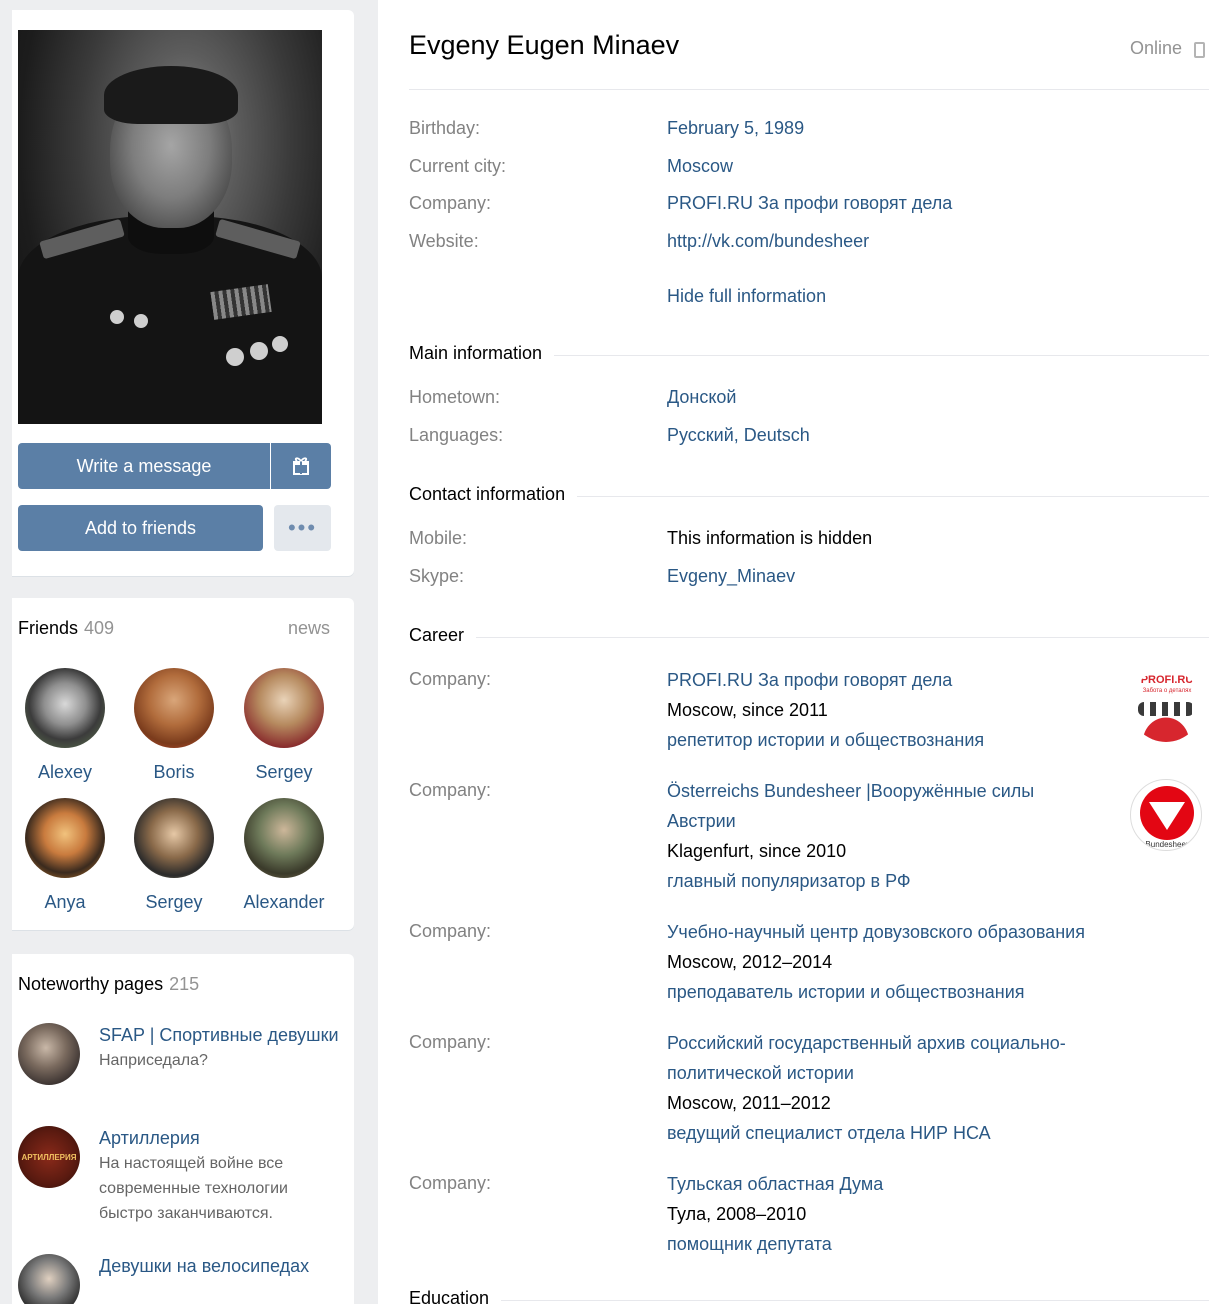  What do you see at coordinates (438, 538) in the screenshot?
I see `mobile-label: Mobile:` at bounding box center [438, 538].